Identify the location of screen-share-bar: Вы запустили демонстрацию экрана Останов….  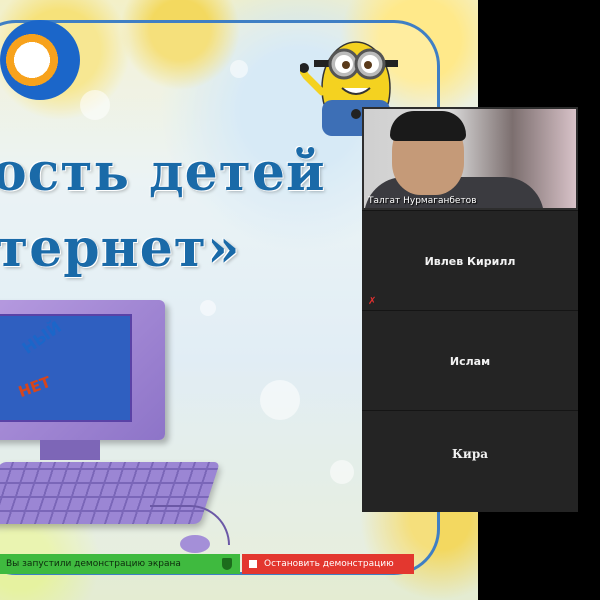
(239, 564).